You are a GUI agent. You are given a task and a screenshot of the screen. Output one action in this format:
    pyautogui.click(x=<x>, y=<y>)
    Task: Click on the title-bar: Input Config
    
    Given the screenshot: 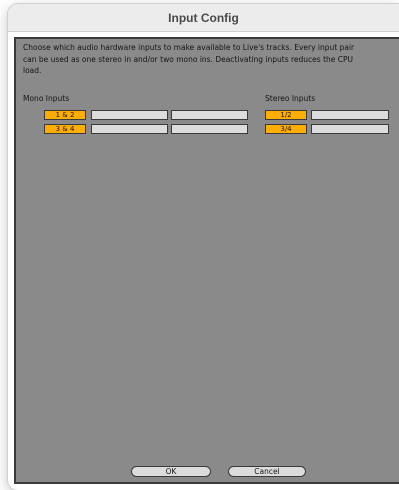 What is the action you would take?
    pyautogui.click(x=203, y=18)
    